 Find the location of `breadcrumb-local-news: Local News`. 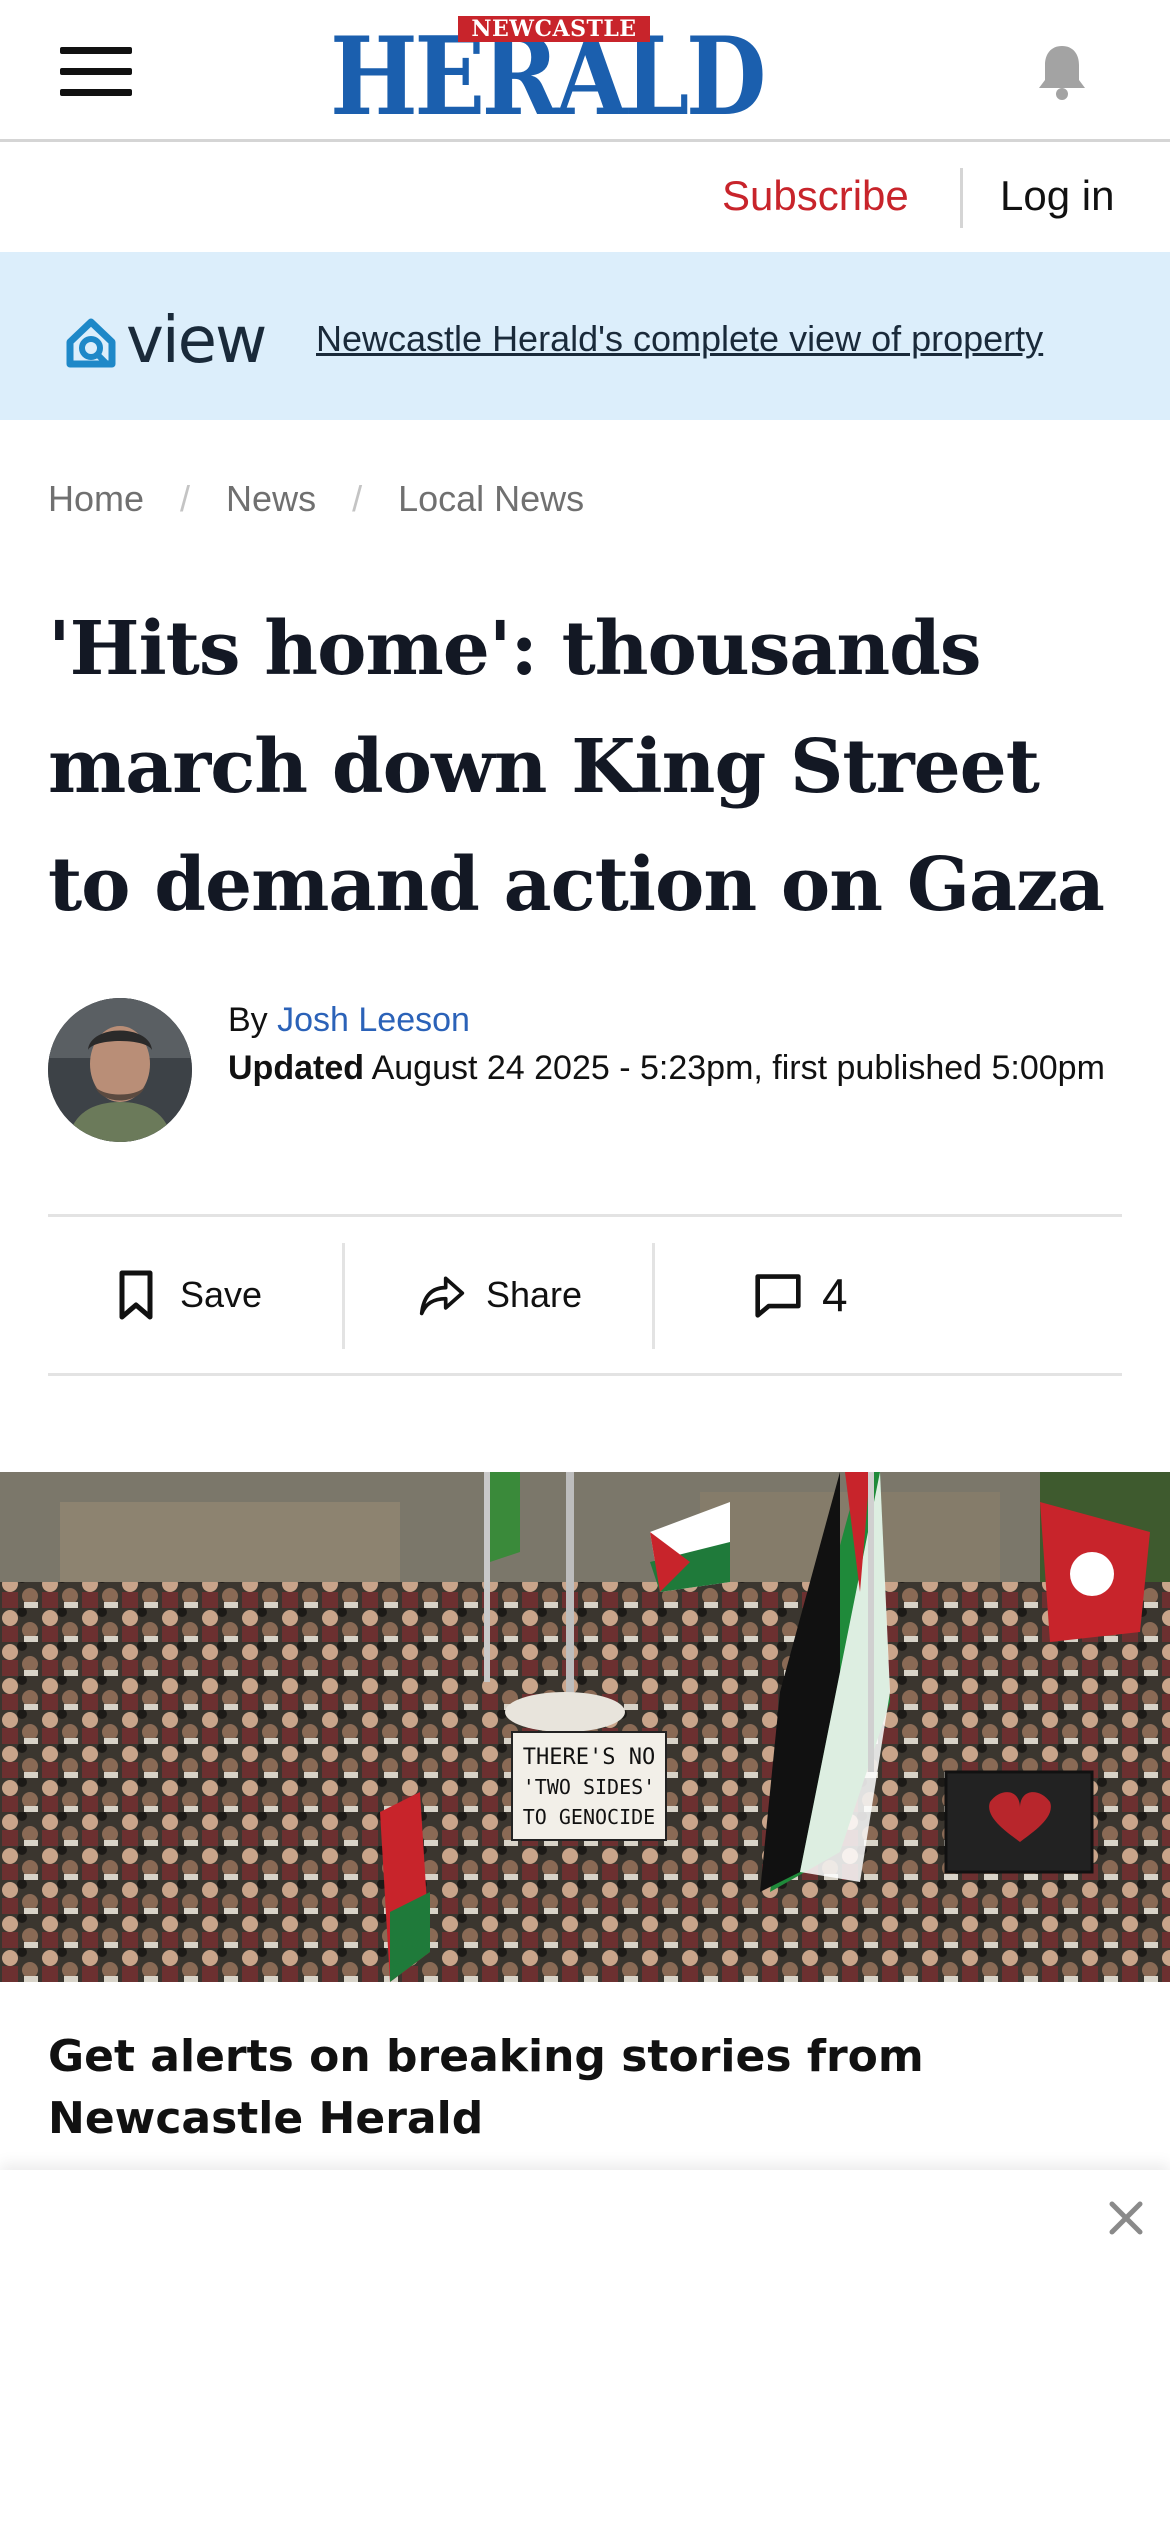

breadcrumb-local-news: Local News is located at coordinates (491, 498).